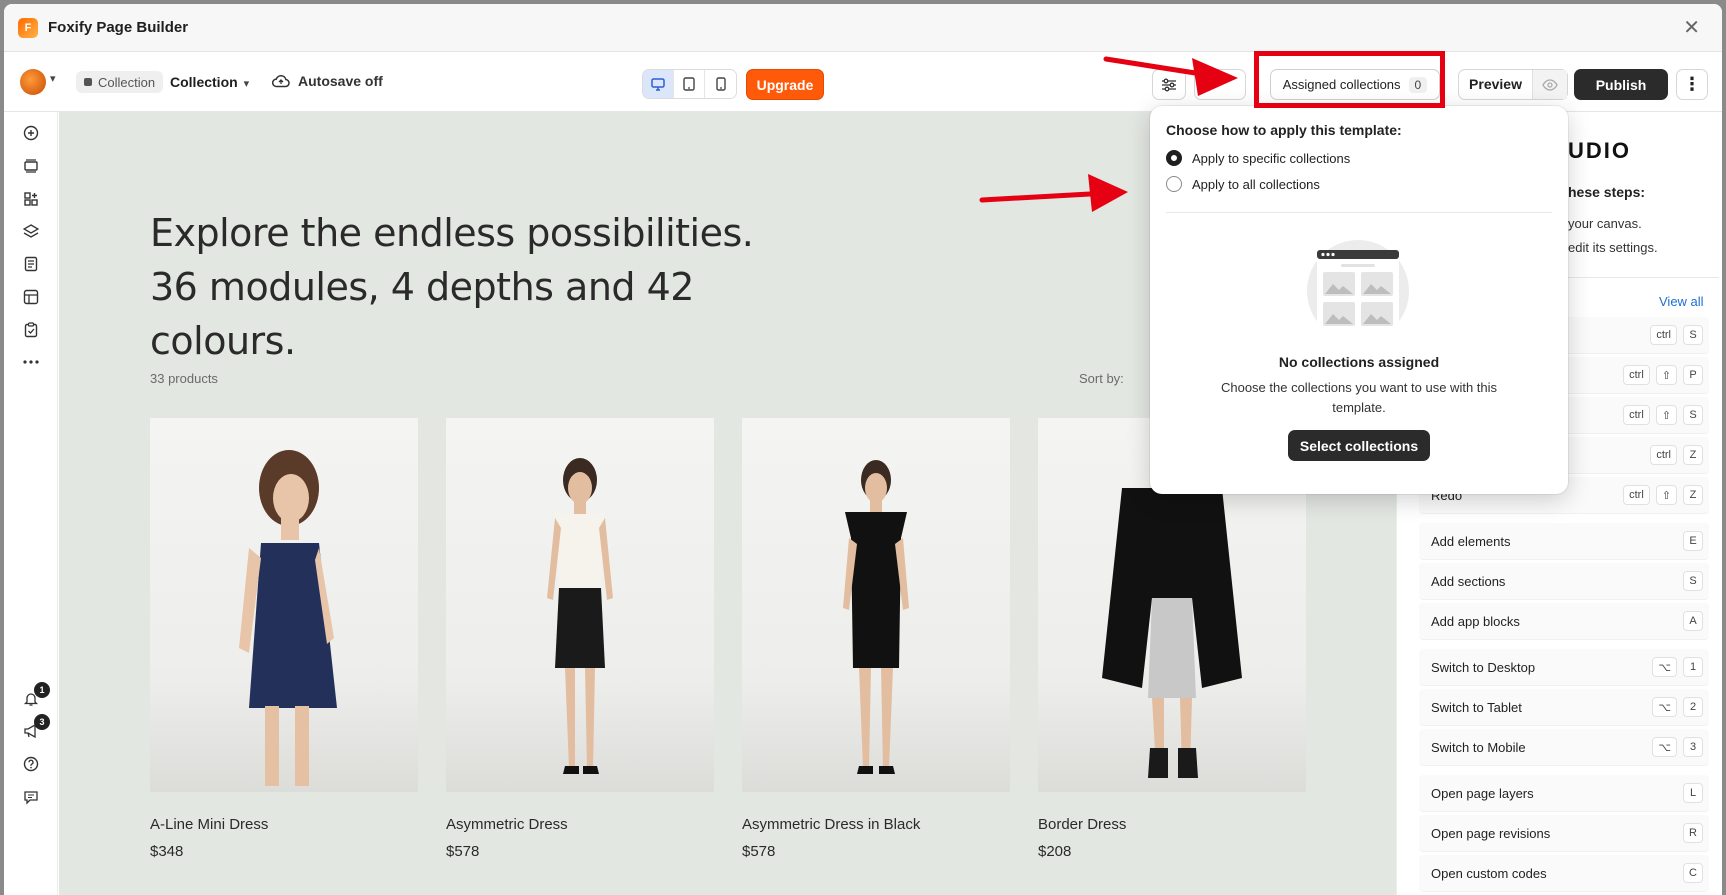  Describe the element at coordinates (28, 27) in the screenshot. I see `foxify-logo-icon: F` at that location.